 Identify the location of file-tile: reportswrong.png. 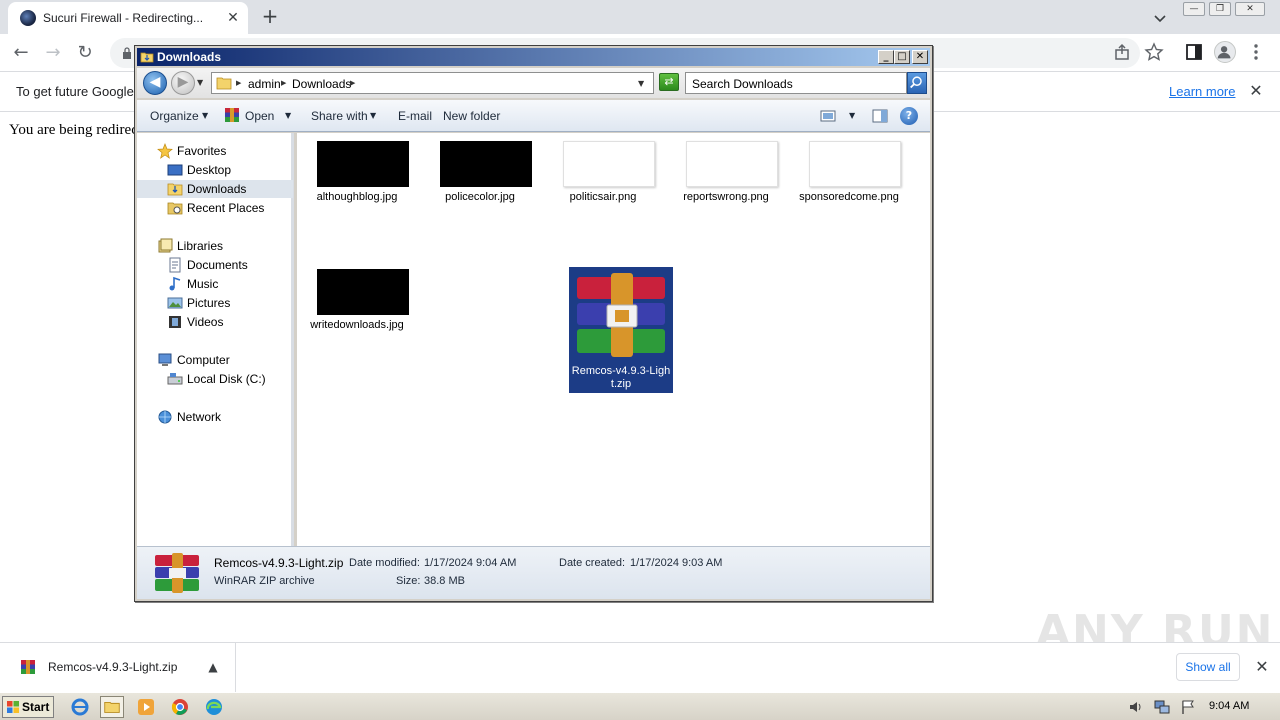
(726, 197).